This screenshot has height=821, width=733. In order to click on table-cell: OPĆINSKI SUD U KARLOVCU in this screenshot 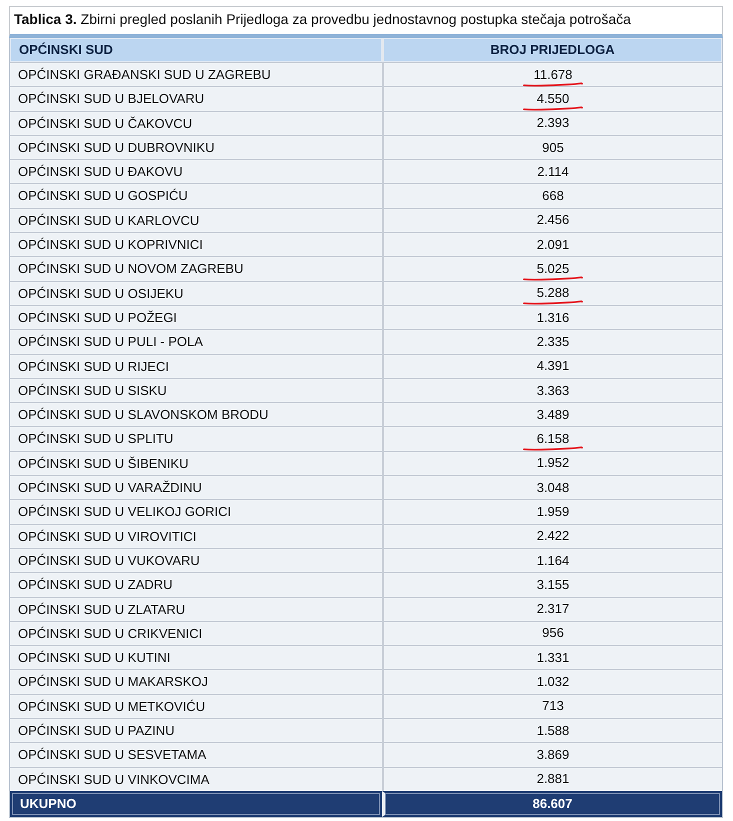, I will do `click(196, 220)`.